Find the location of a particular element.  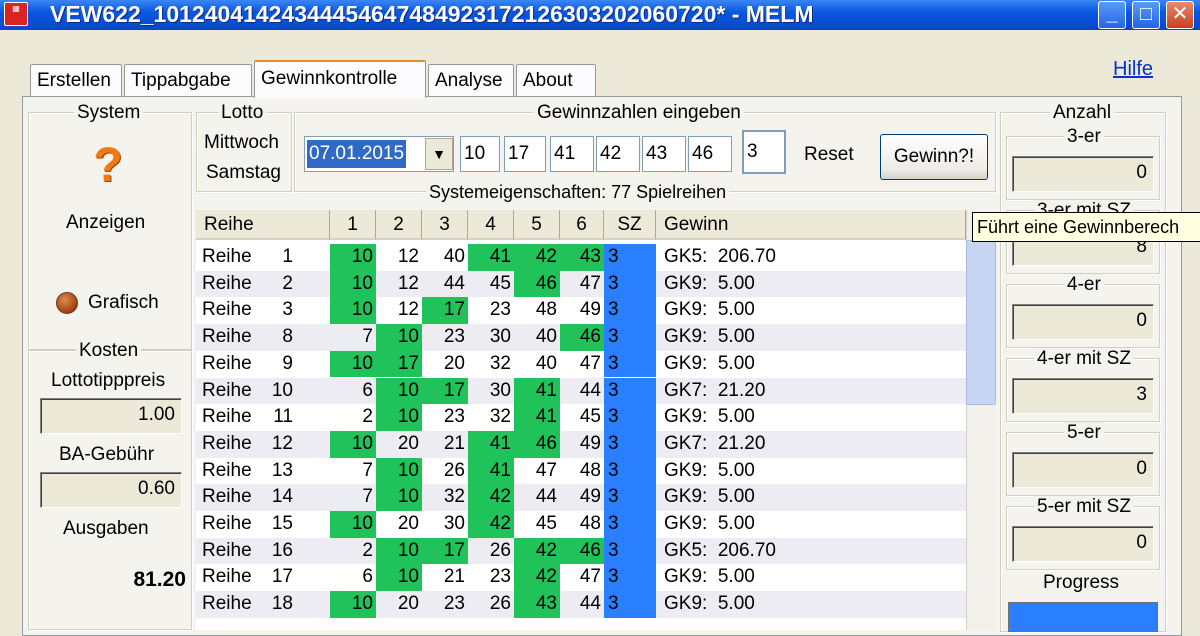

row-number: 8 is located at coordinates (287, 337).